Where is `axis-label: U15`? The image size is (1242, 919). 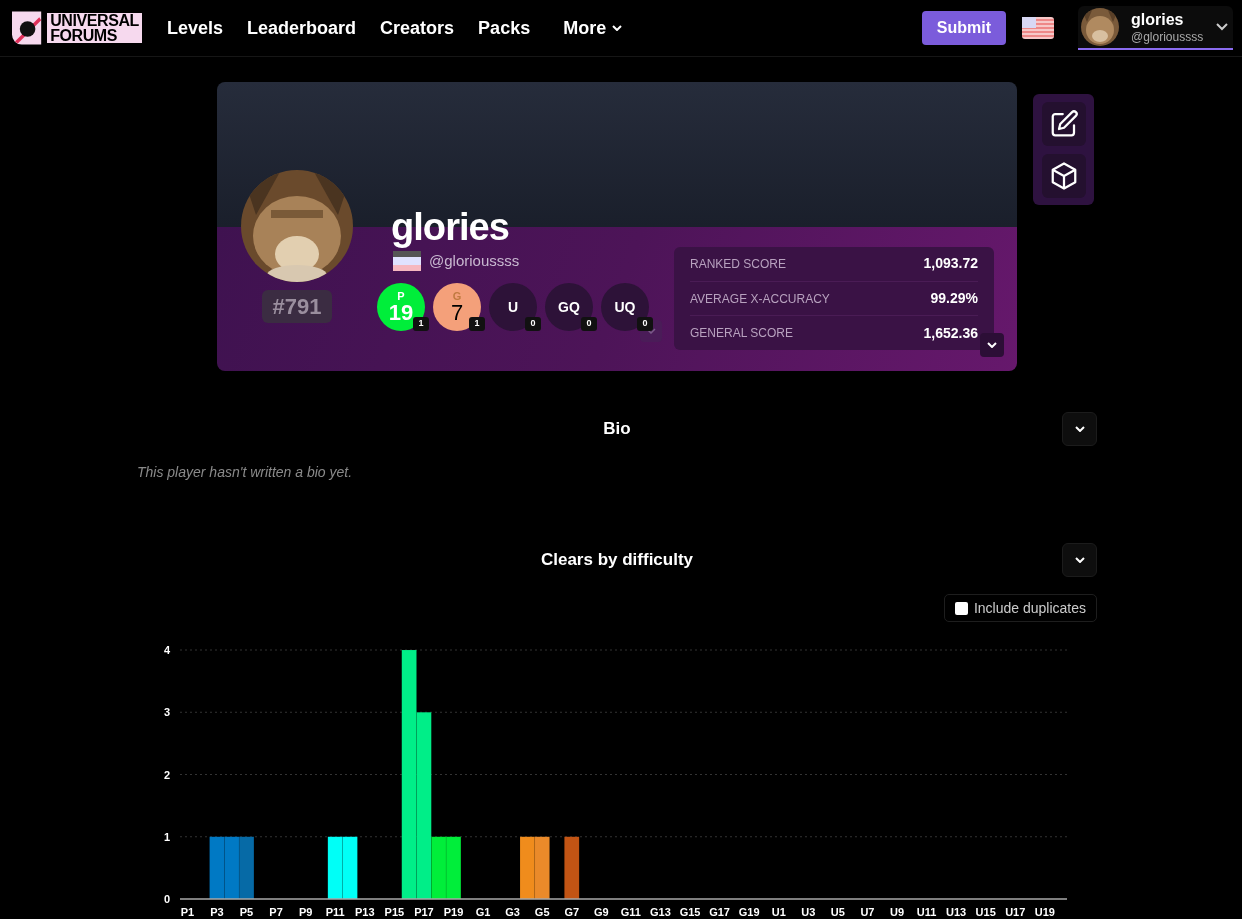
axis-label: U15 is located at coordinates (985, 912).